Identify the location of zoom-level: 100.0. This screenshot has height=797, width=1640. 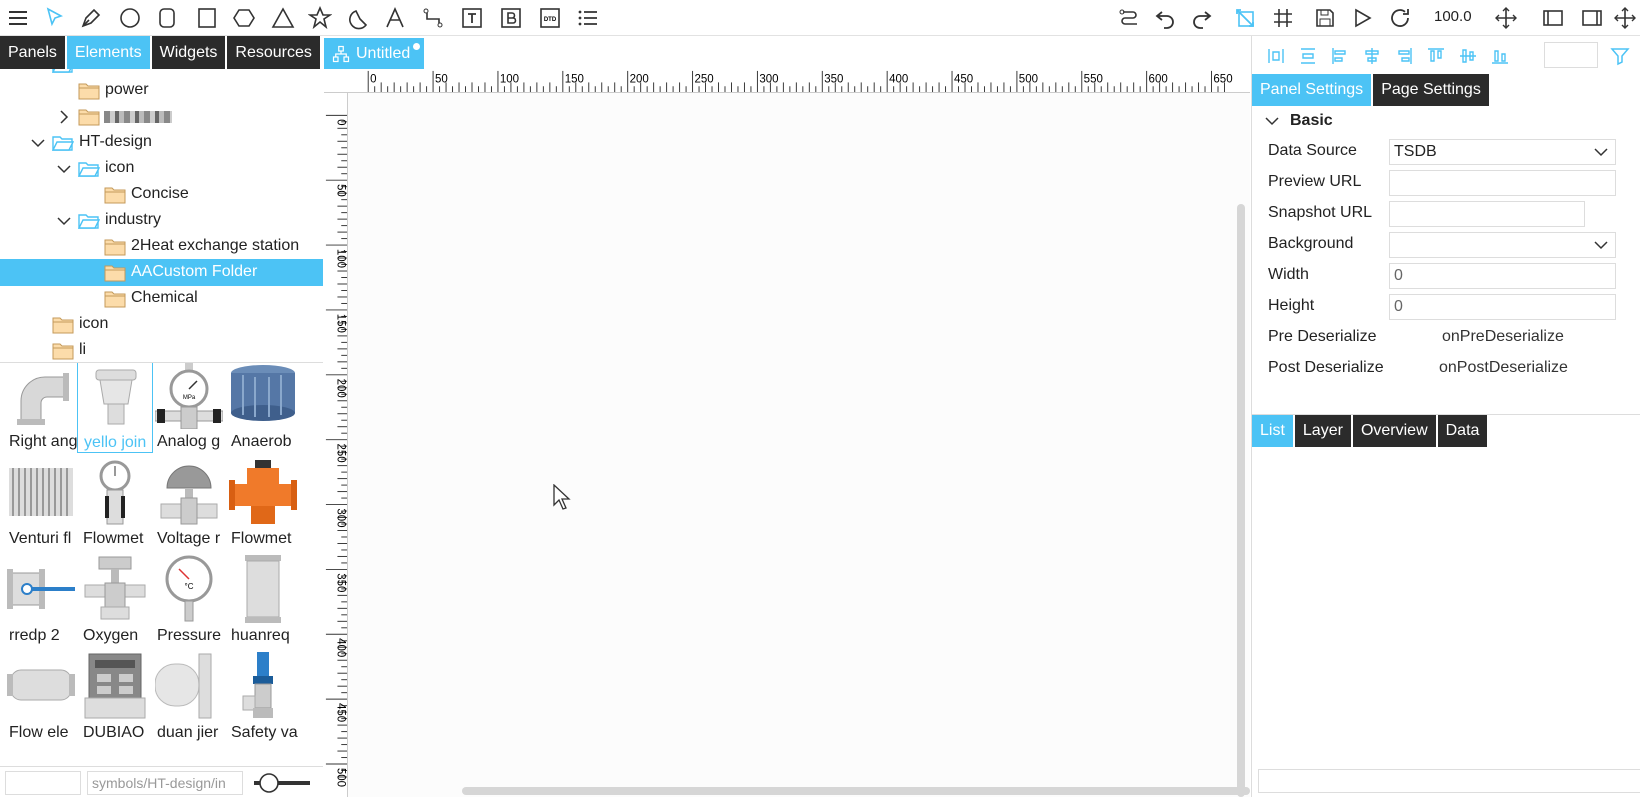
(1453, 16).